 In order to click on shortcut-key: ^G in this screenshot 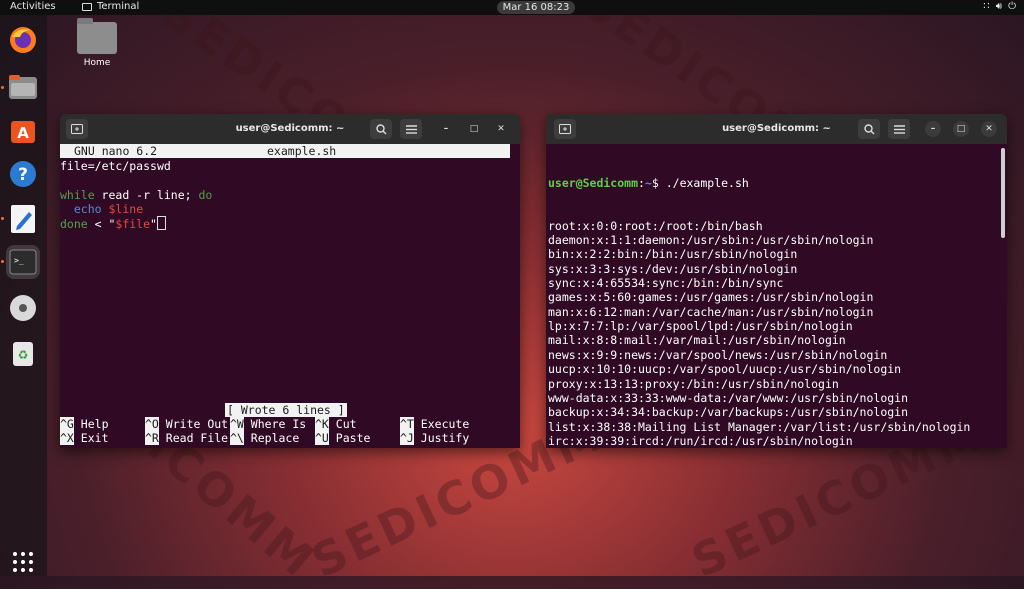, I will do `click(67, 424)`.